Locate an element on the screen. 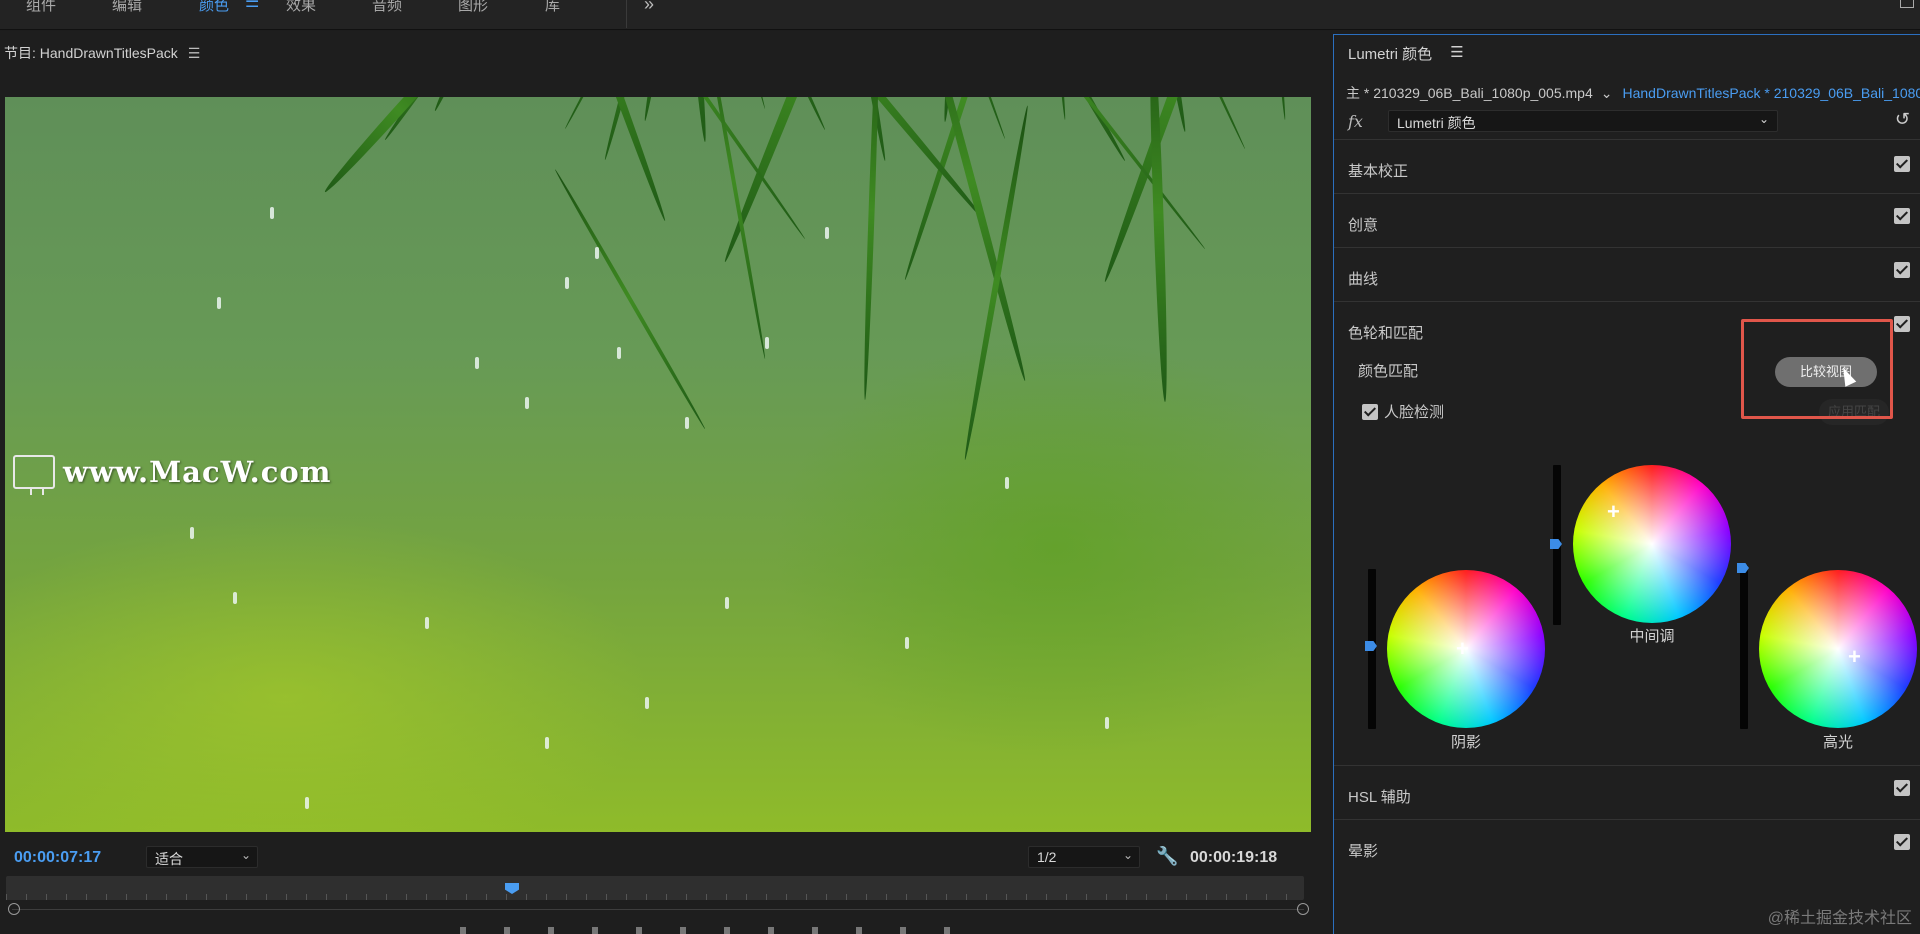  section-curves: 曲线 is located at coordinates (1627, 274).